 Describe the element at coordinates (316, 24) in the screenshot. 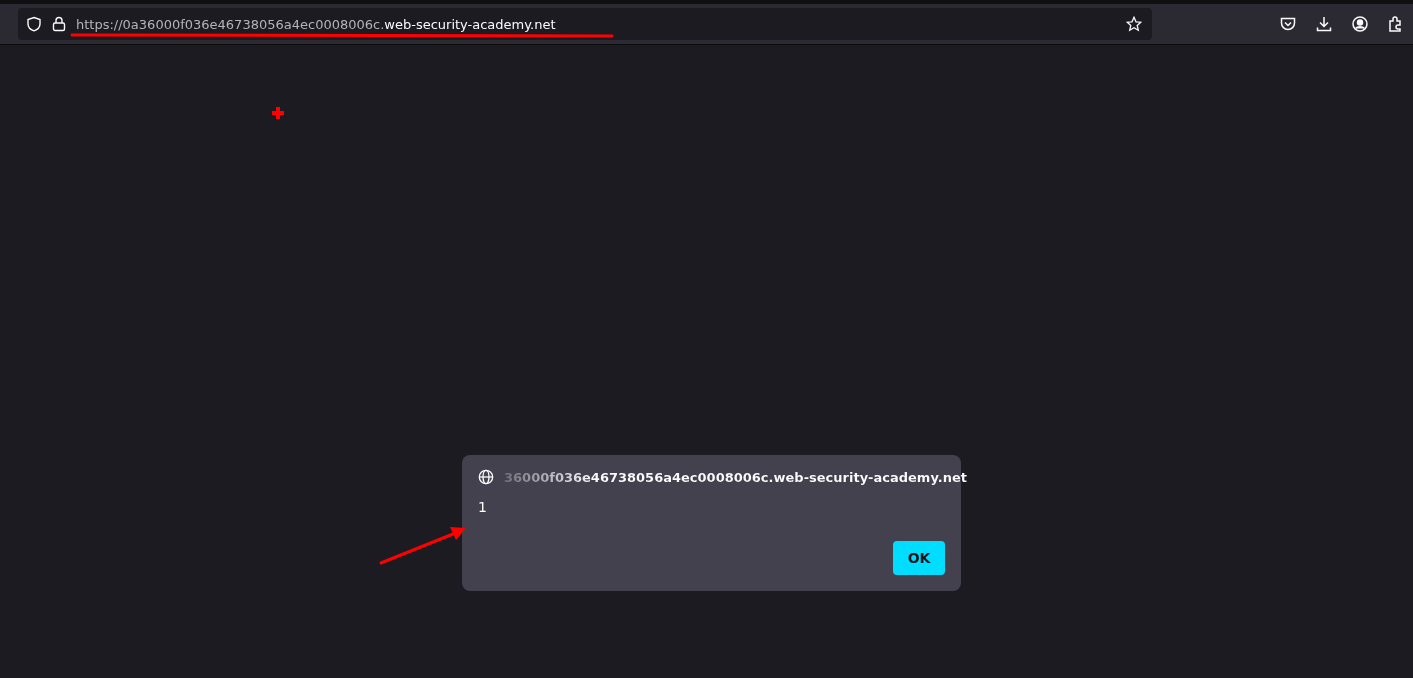

I see `url-text: https://0a36000f036e46738056a4ec0008006c.web-security-academy.net` at that location.